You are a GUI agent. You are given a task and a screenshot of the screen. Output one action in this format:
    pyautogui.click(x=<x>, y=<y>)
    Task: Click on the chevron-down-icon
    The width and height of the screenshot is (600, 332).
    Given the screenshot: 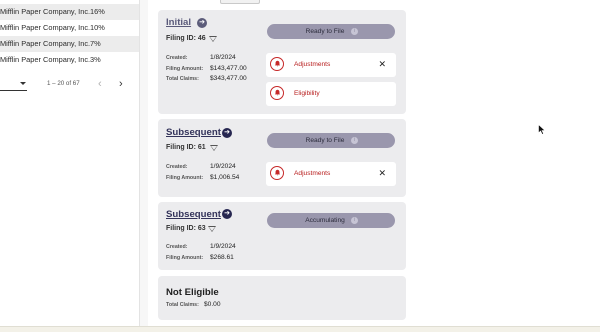 What is the action you would take?
    pyautogui.click(x=23, y=83)
    